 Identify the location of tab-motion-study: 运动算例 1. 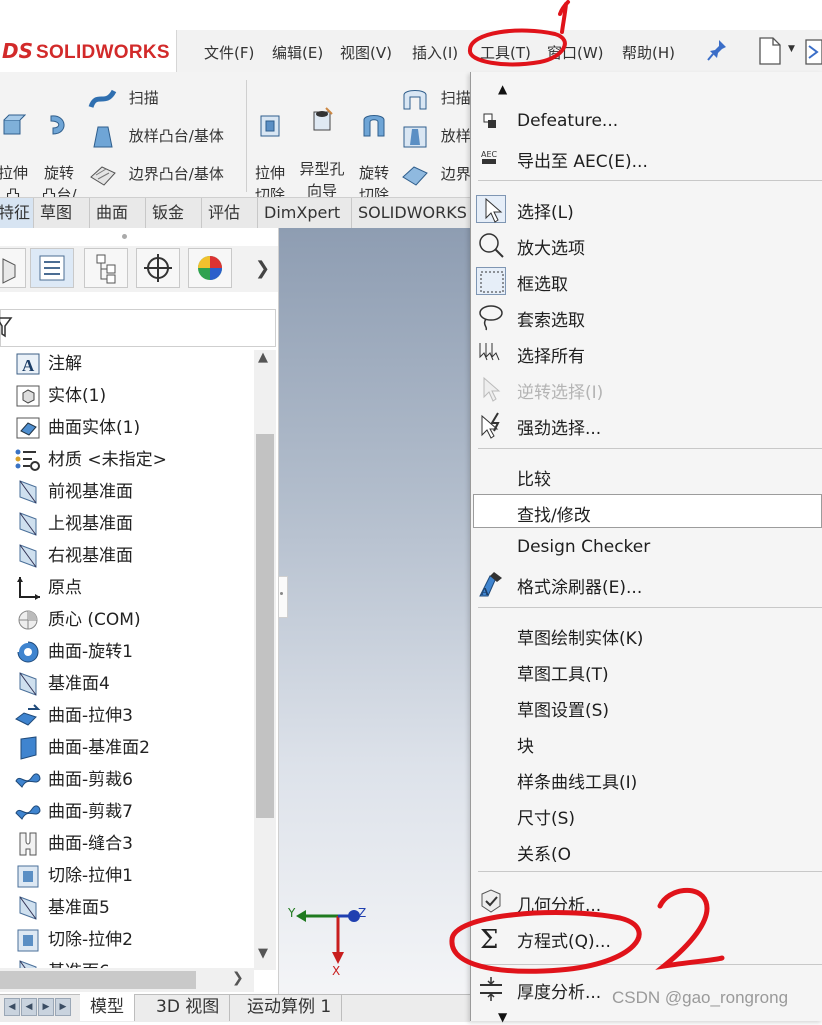
(290, 1007).